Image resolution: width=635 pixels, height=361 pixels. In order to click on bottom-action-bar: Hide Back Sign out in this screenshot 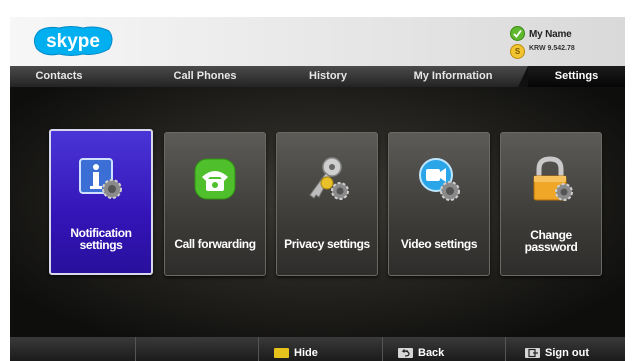, I will do `click(317, 349)`.